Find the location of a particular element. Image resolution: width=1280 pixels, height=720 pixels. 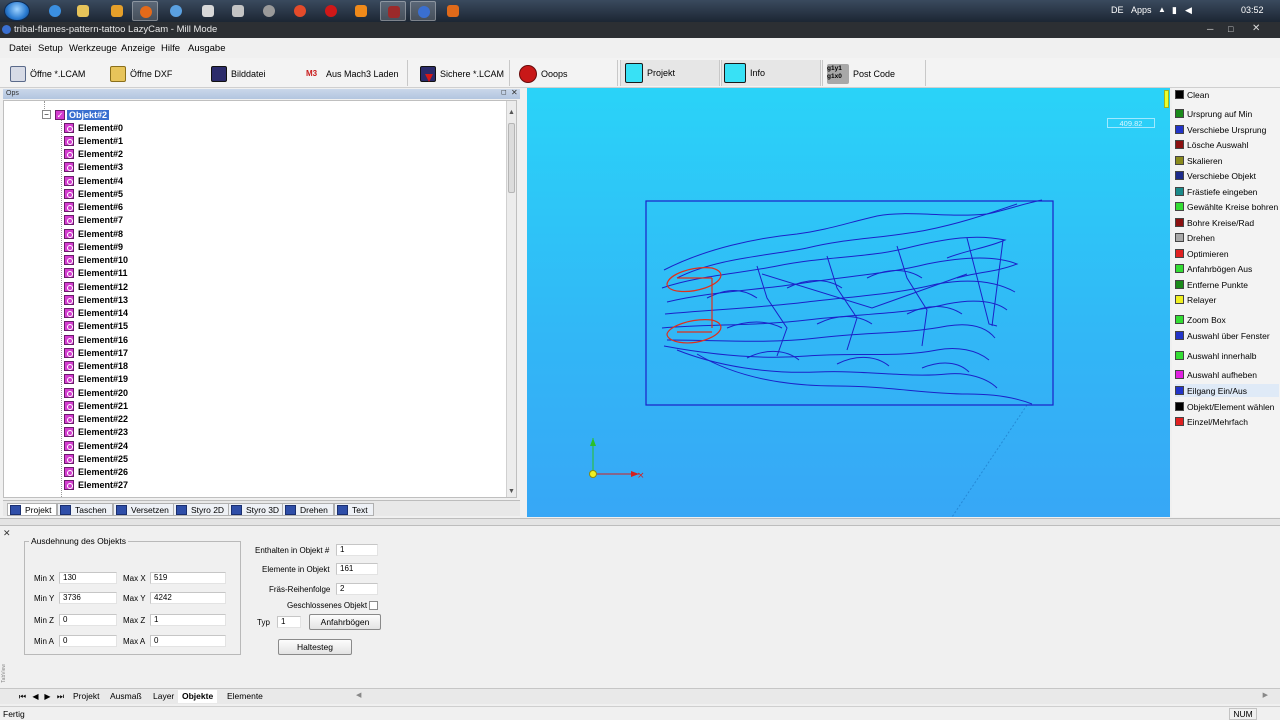

action-bohre-kreise-rad: Bohre Kreise/Rad is located at coordinates (1214, 222).